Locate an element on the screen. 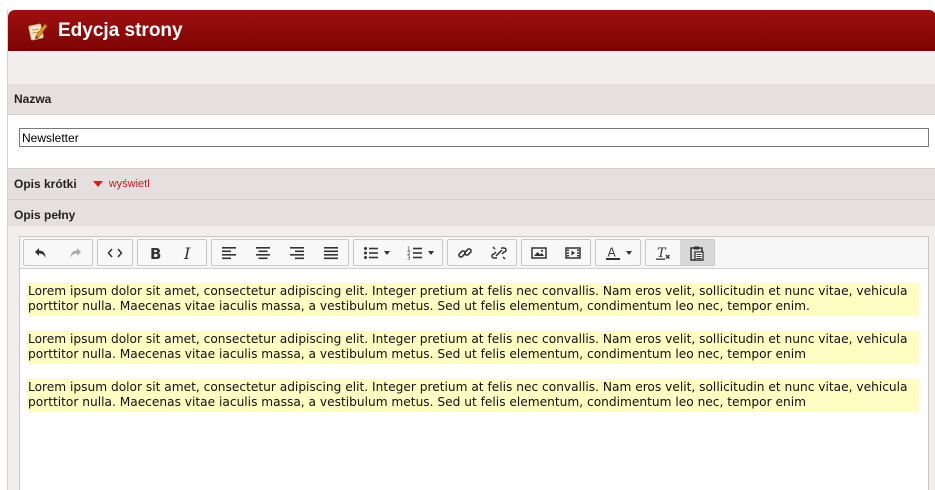 The width and height of the screenshot is (935, 490). italic-icon: I is located at coordinates (187, 253).